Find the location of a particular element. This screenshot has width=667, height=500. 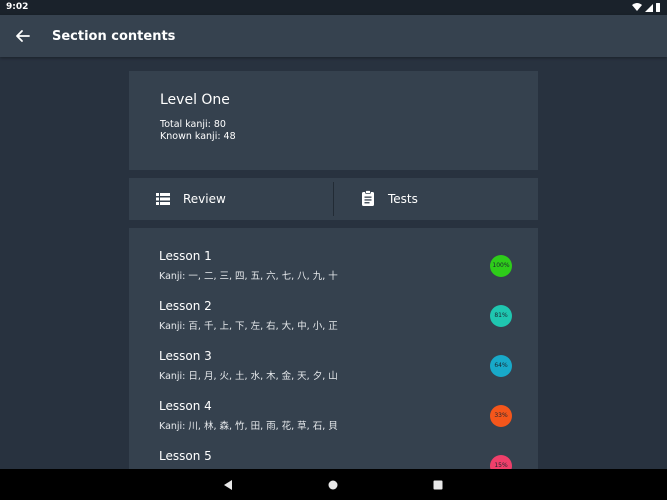

lesson-title: Lesson 1 is located at coordinates (185, 256).